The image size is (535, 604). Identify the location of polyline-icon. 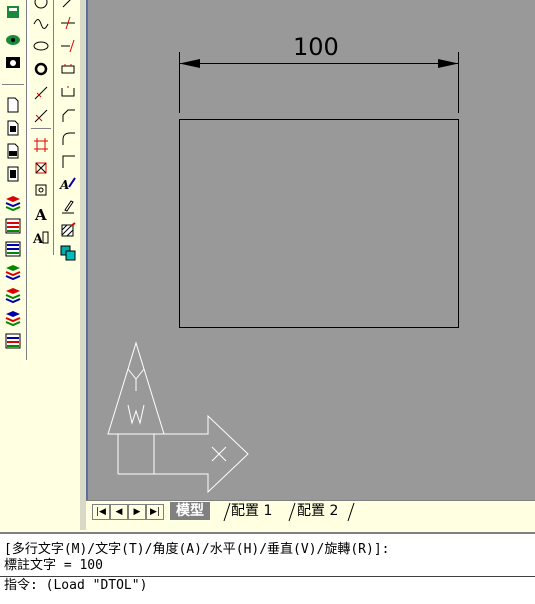
(41, 93).